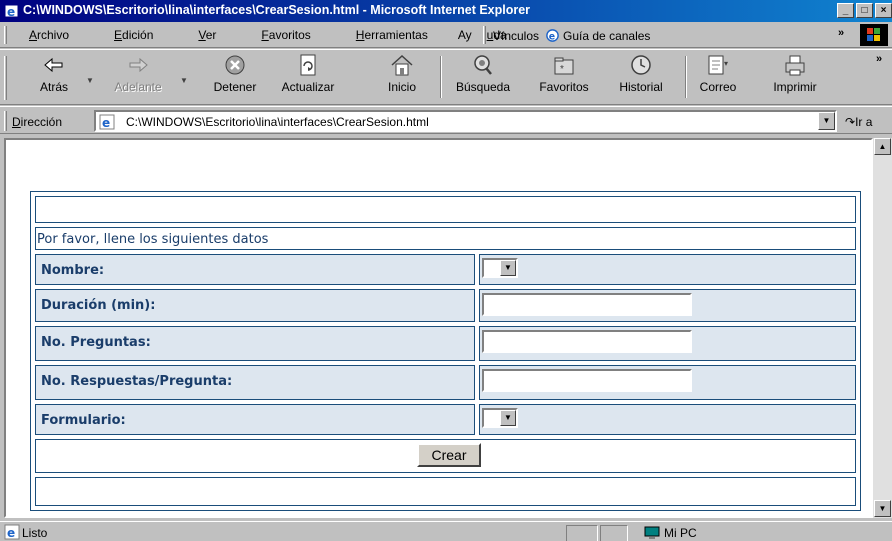 The height and width of the screenshot is (541, 892). I want to click on close-button: ×, so click(883, 10).